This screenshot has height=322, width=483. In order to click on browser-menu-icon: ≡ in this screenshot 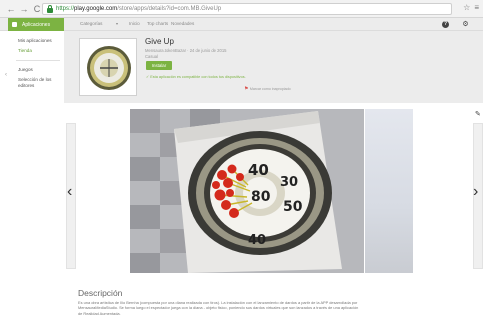, I will do `click(476, 7)`.